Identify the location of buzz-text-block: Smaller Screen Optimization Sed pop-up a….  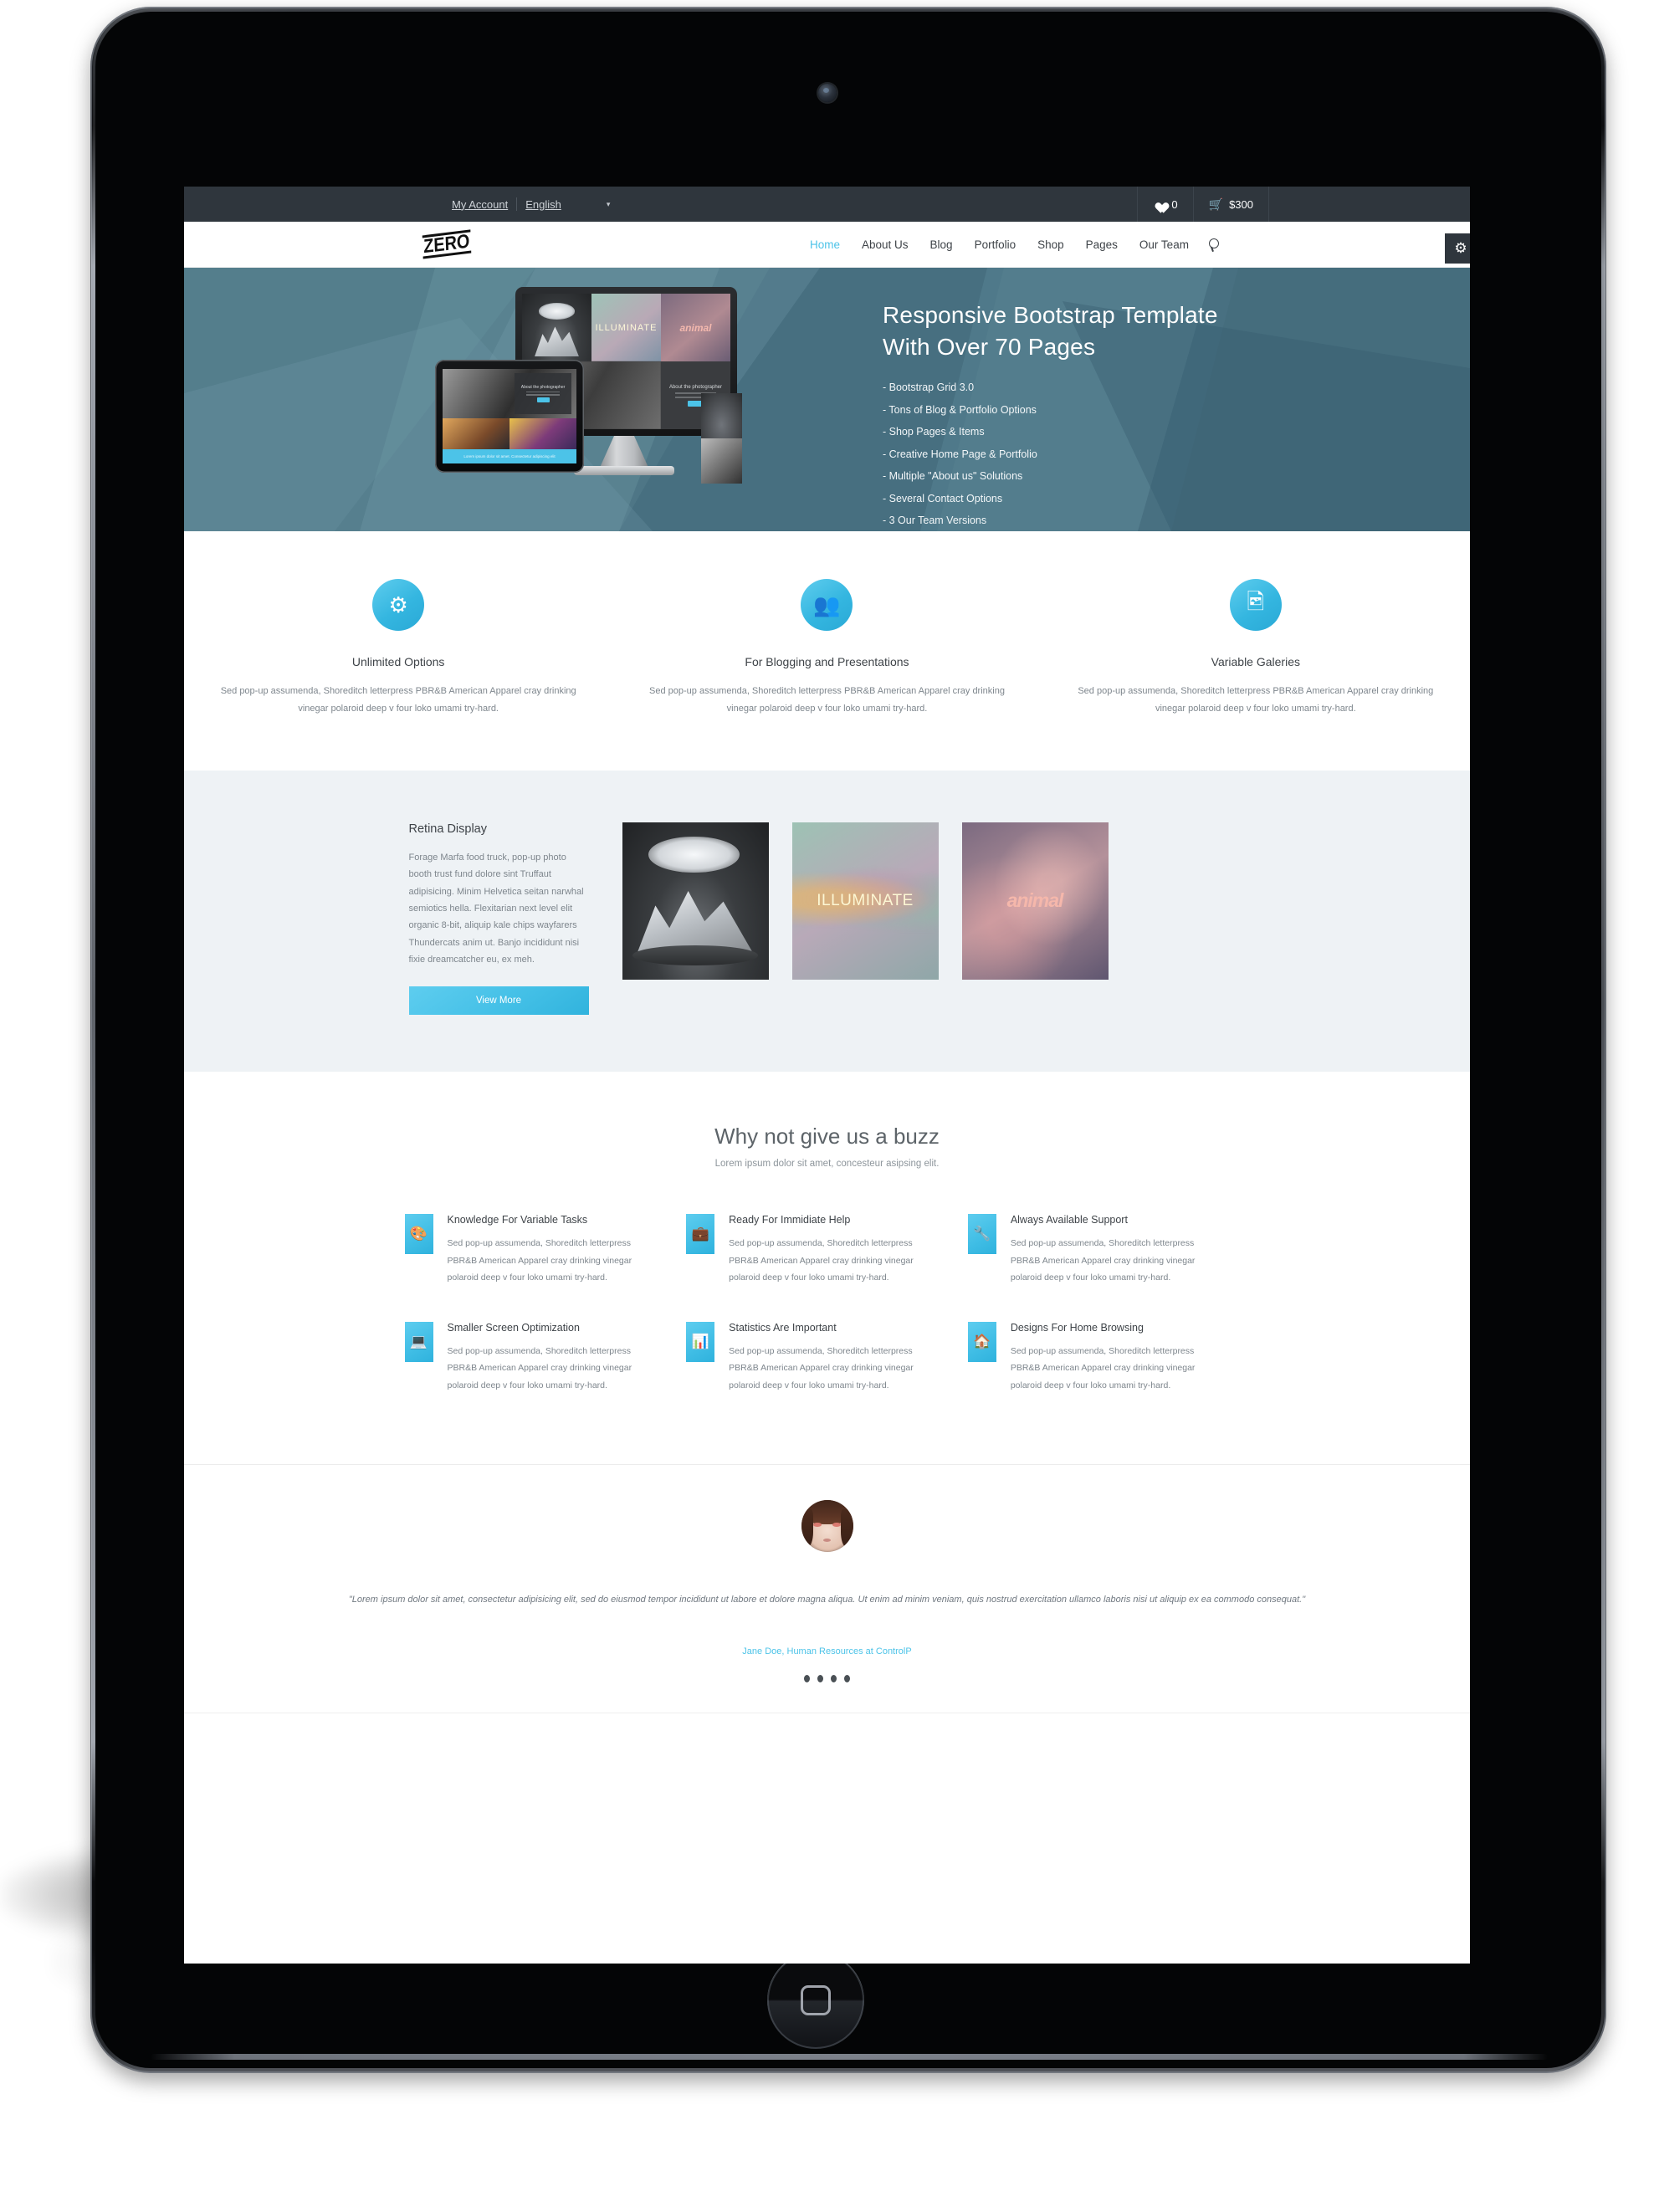
(550, 1358).